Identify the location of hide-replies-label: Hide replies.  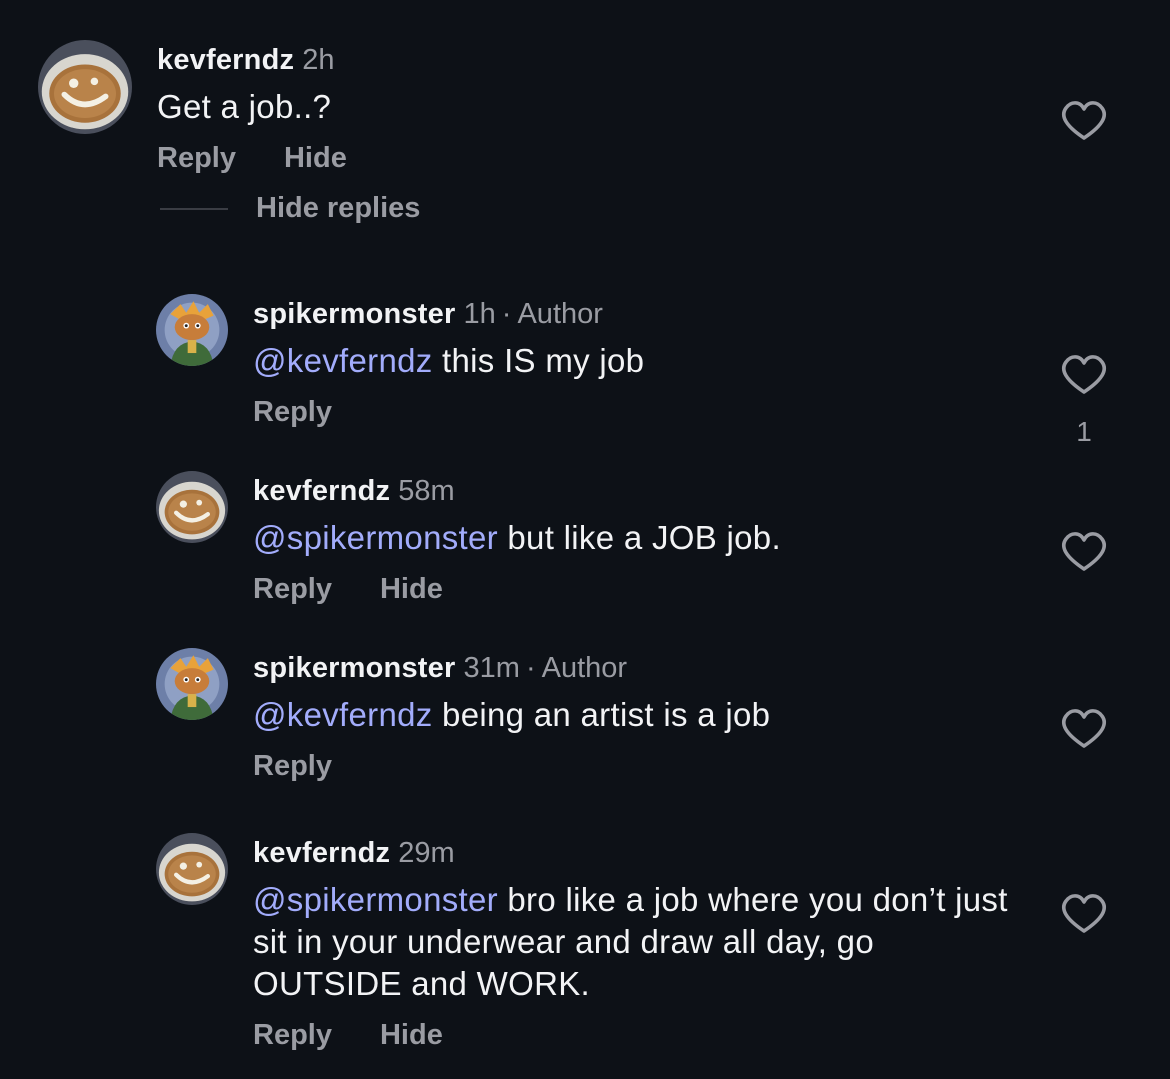
(338, 208).